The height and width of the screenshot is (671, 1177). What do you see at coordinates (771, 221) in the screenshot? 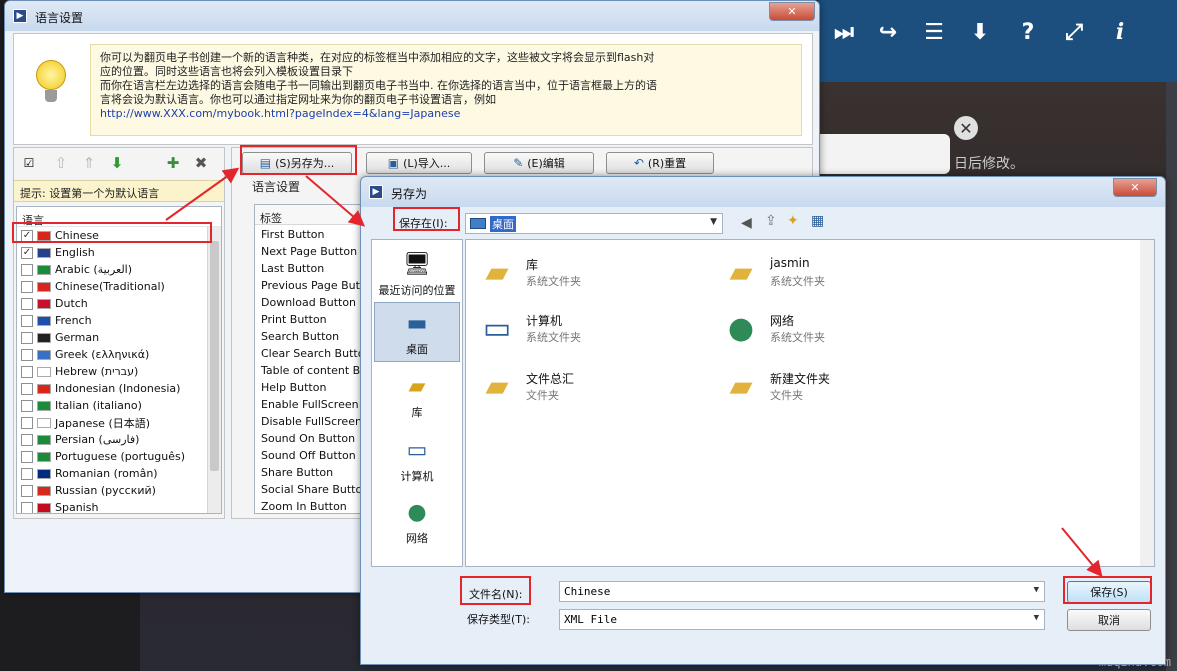
I see `up-folder-icon: ⇪` at bounding box center [771, 221].